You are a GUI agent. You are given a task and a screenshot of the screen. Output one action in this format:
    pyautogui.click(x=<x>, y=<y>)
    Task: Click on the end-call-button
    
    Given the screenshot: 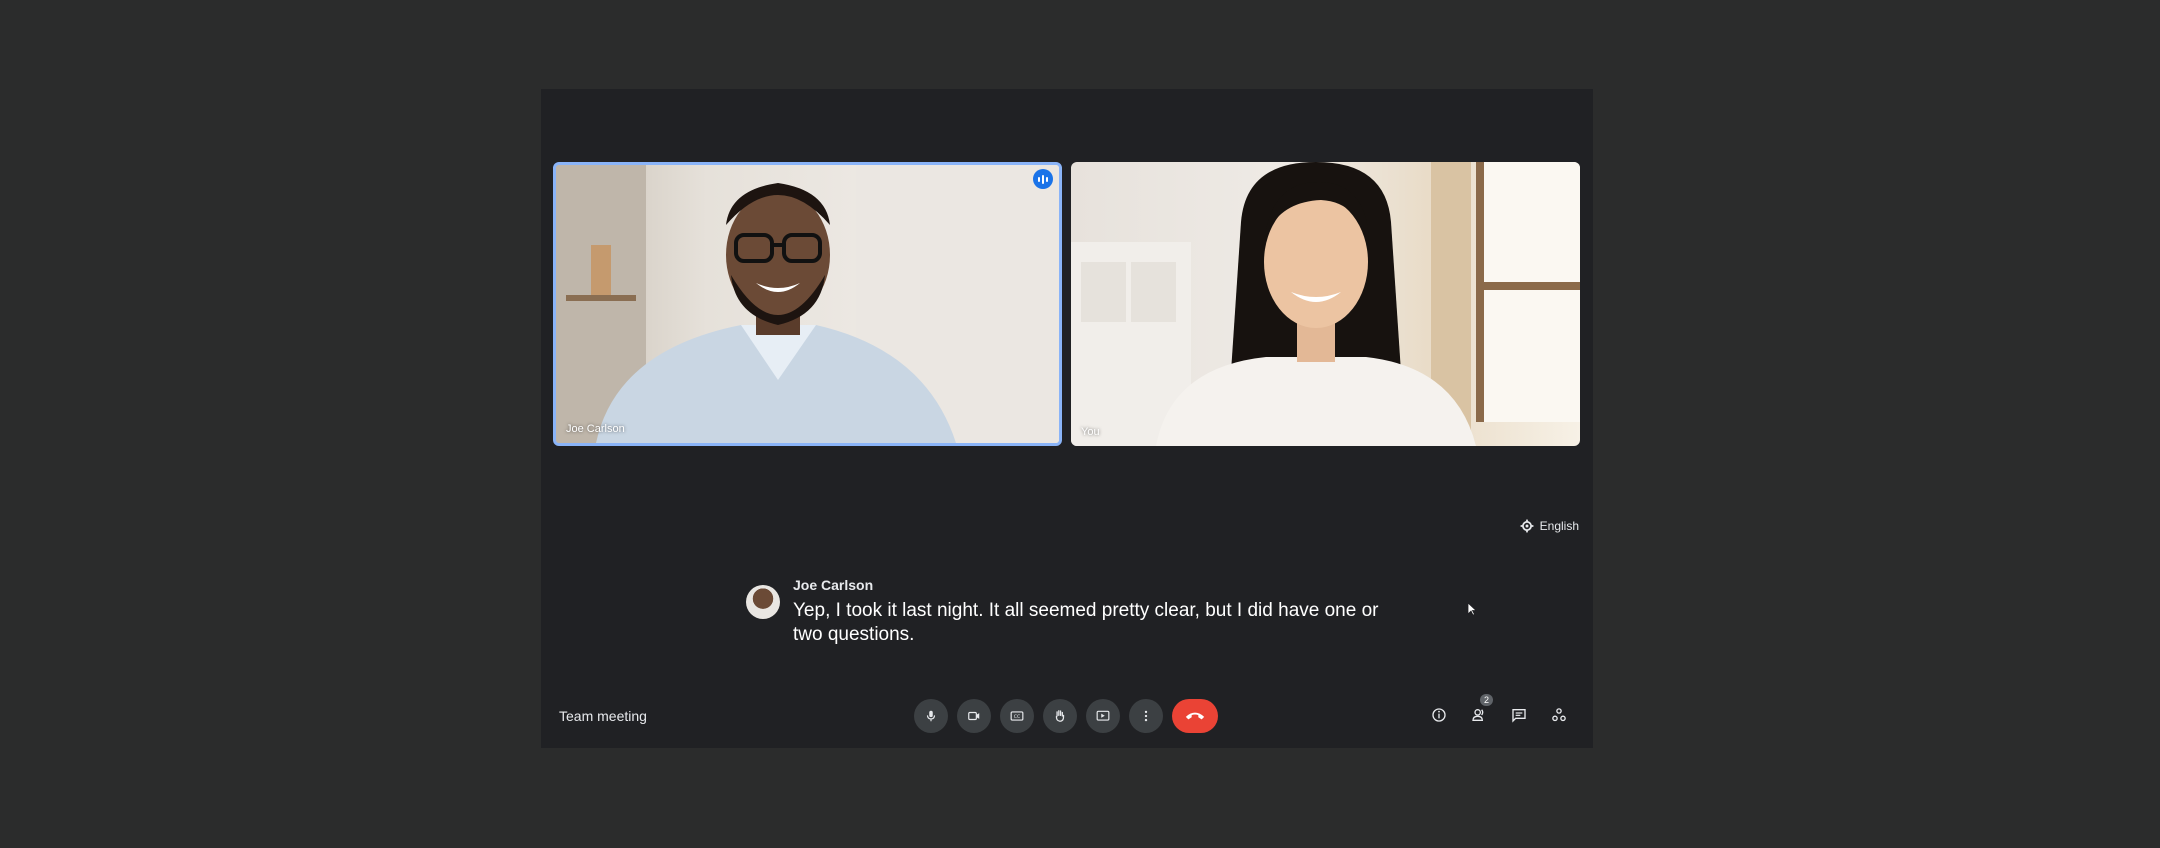 What is the action you would take?
    pyautogui.click(x=1195, y=716)
    